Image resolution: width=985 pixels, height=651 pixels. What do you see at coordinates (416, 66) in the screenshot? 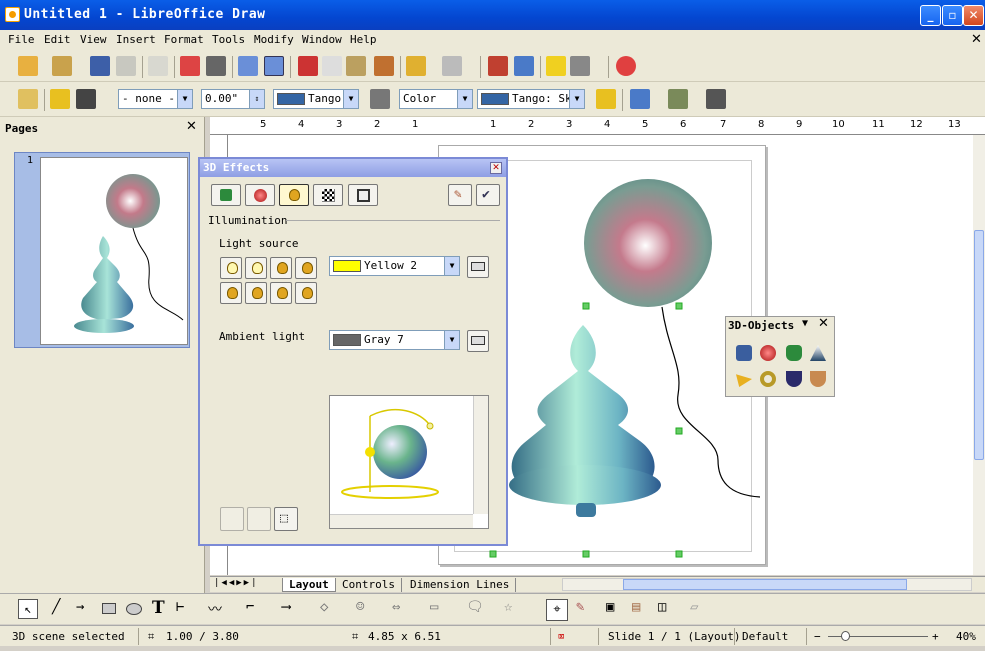
I see `undo-icon` at bounding box center [416, 66].